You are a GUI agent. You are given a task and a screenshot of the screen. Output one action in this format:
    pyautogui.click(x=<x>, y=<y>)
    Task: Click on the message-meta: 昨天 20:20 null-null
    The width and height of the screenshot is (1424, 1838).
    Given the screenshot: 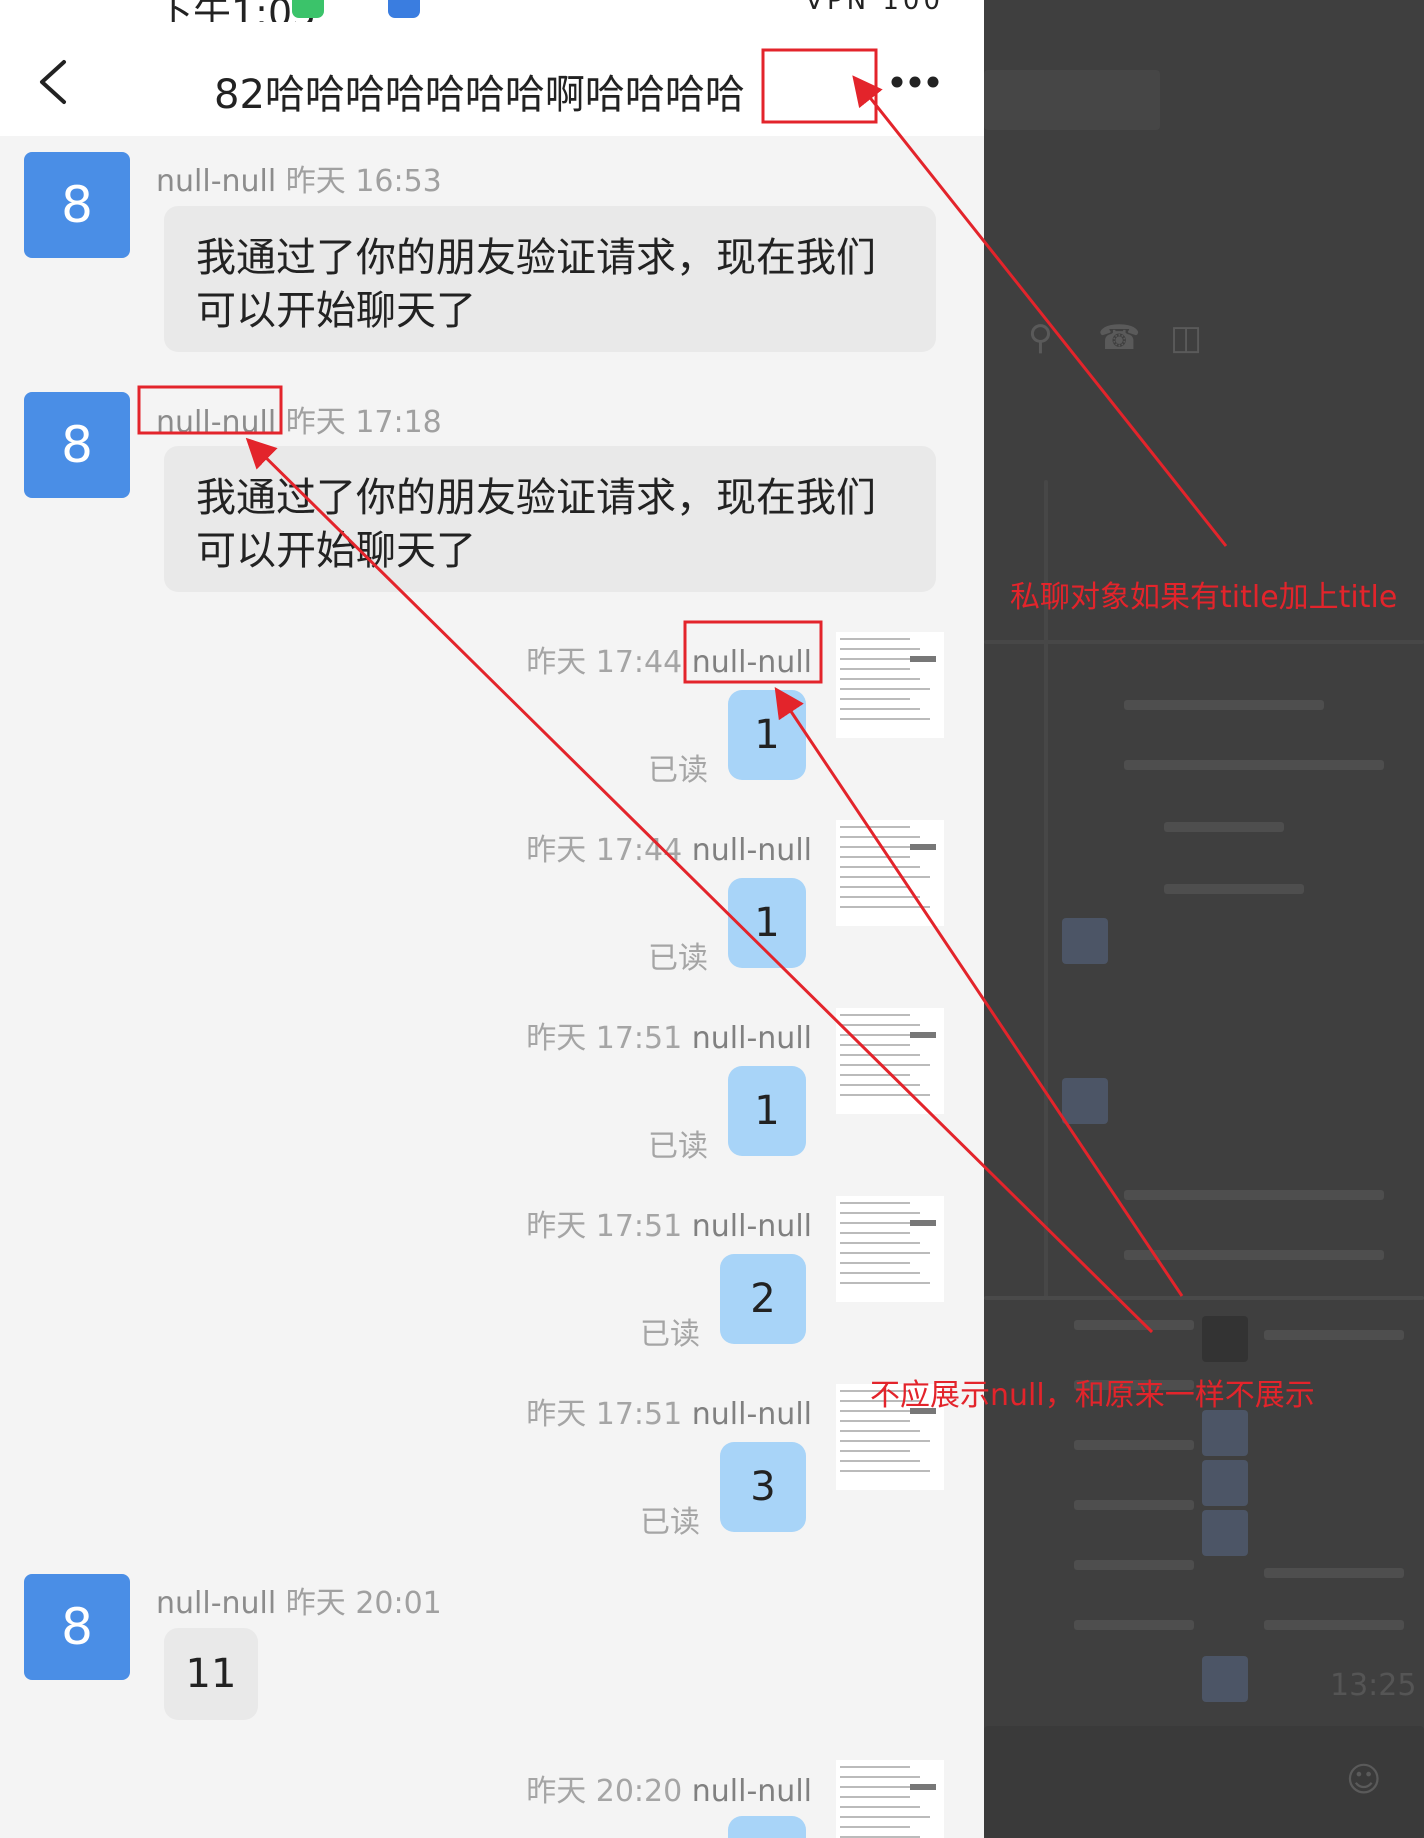 What is the action you would take?
    pyautogui.click(x=669, y=1788)
    